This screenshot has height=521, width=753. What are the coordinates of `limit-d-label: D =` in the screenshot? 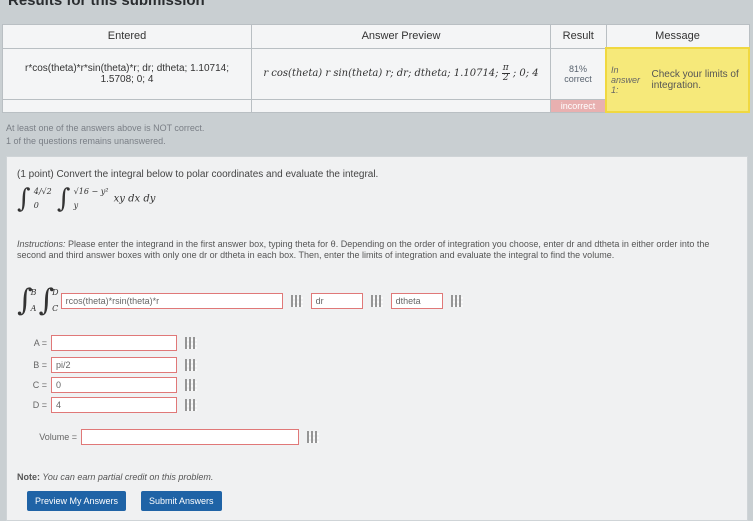 It's located at (39, 405).